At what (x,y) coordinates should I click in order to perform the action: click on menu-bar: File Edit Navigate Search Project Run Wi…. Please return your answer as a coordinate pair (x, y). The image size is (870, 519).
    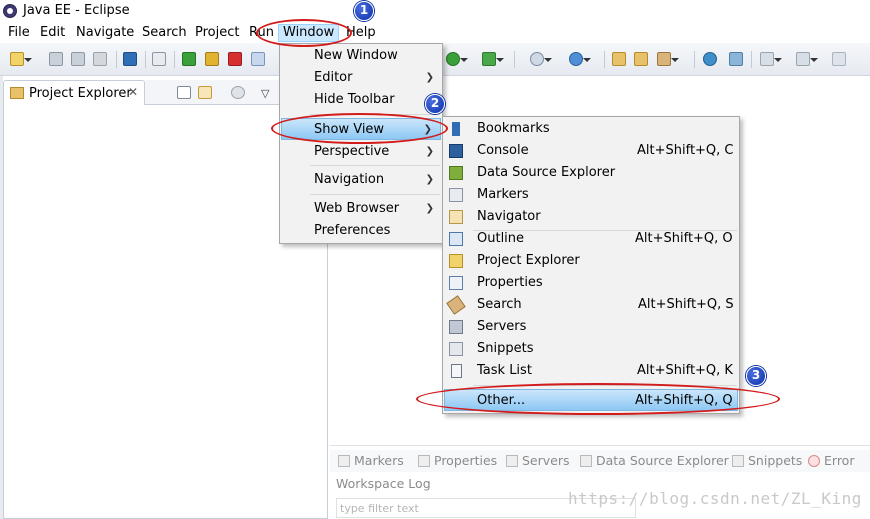
    Looking at the image, I should click on (435, 32).